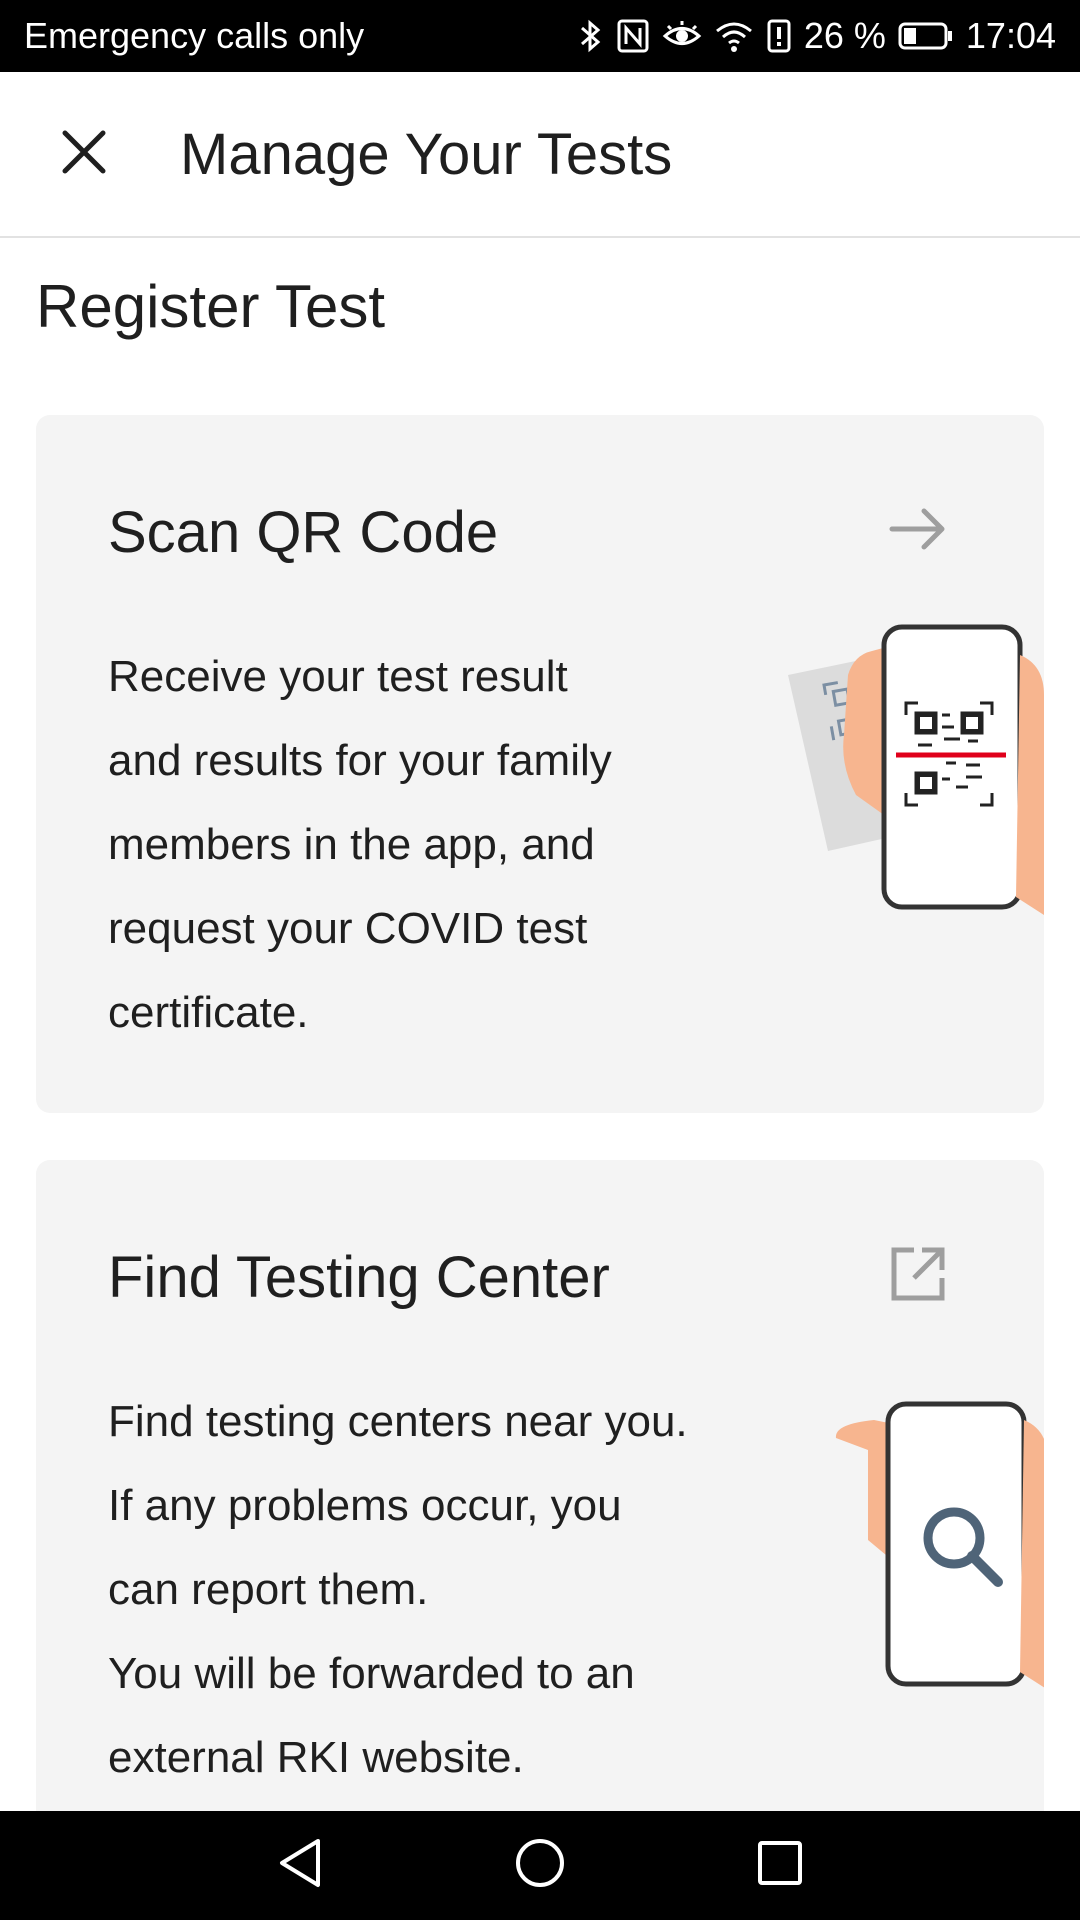 The height and width of the screenshot is (1920, 1080). I want to click on battery-percent: 26 %, so click(844, 35).